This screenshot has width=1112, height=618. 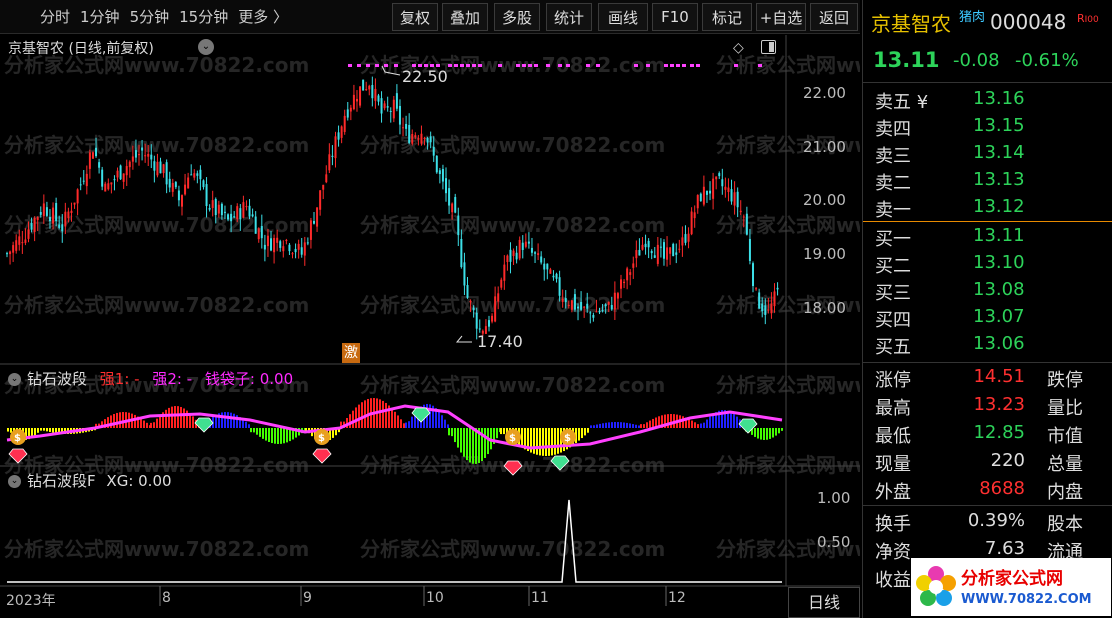 I want to click on y-tick-18: 18.00, so click(x=824, y=308).